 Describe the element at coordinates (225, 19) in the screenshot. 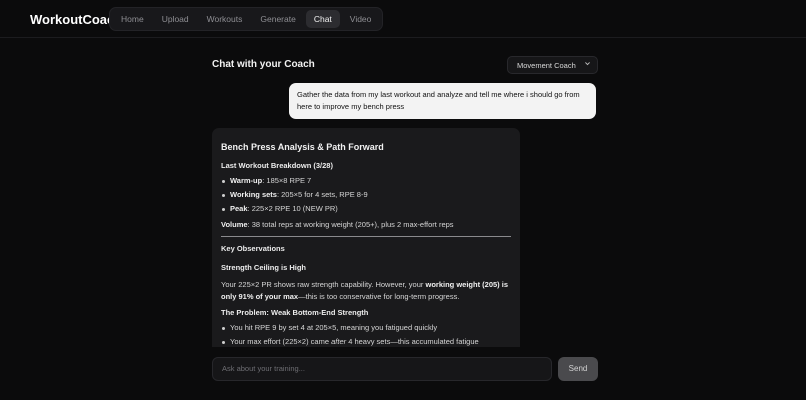

I see `nav-workouts: Workouts` at that location.